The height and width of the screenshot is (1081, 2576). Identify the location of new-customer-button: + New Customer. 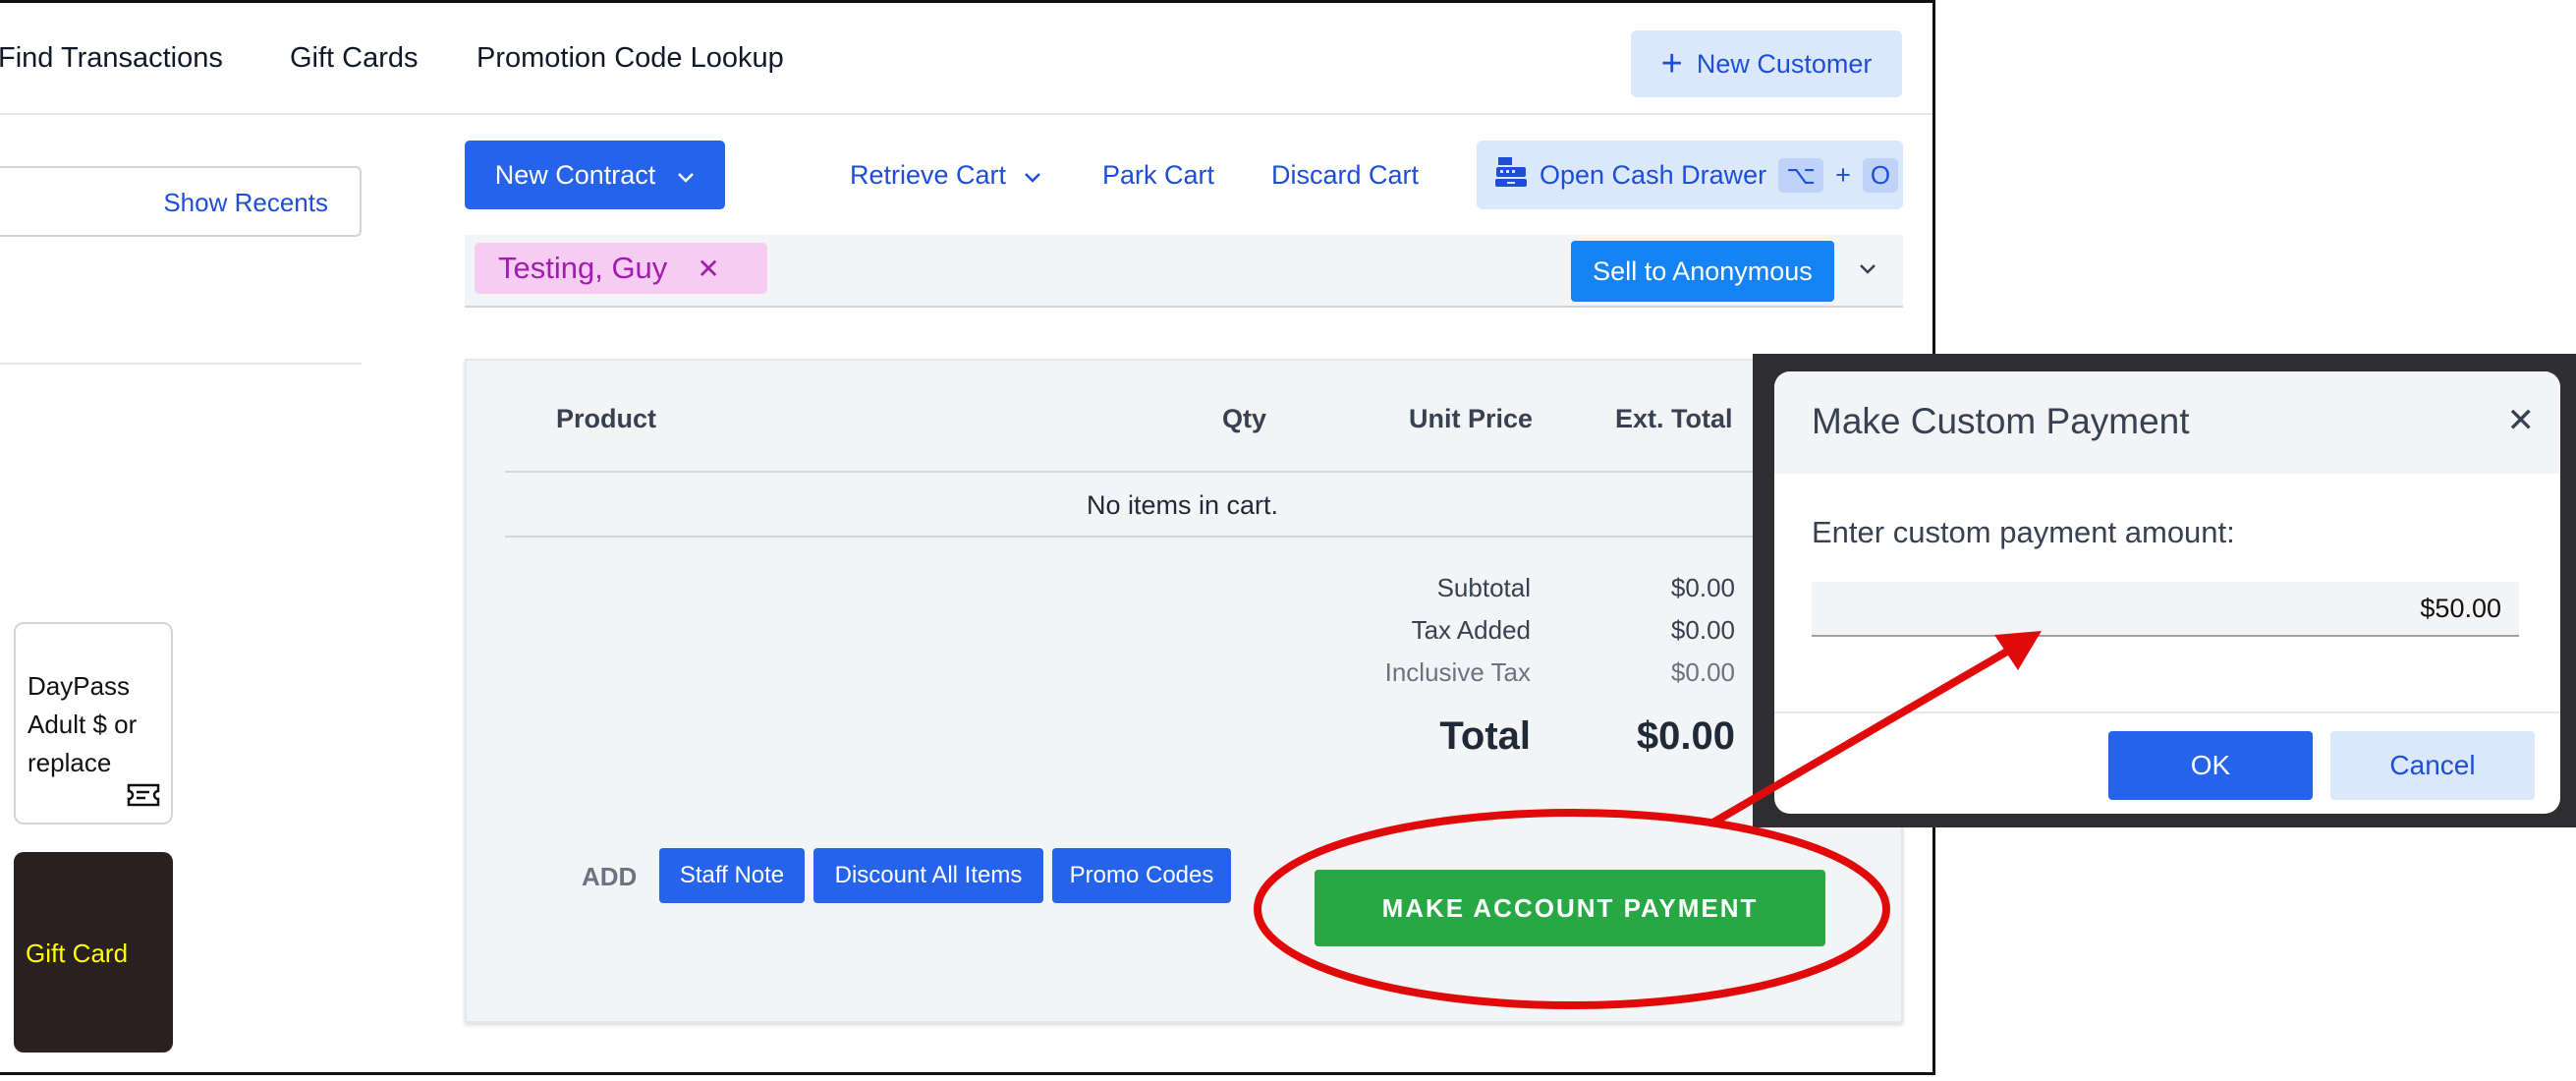
(1766, 64).